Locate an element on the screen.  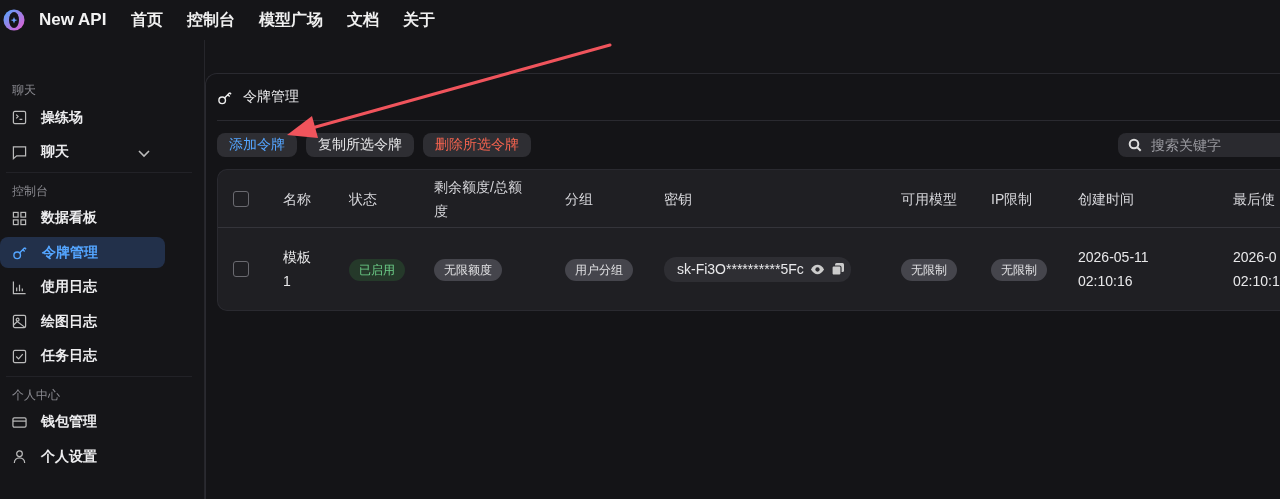
bar-chart-icon is located at coordinates (19, 287).